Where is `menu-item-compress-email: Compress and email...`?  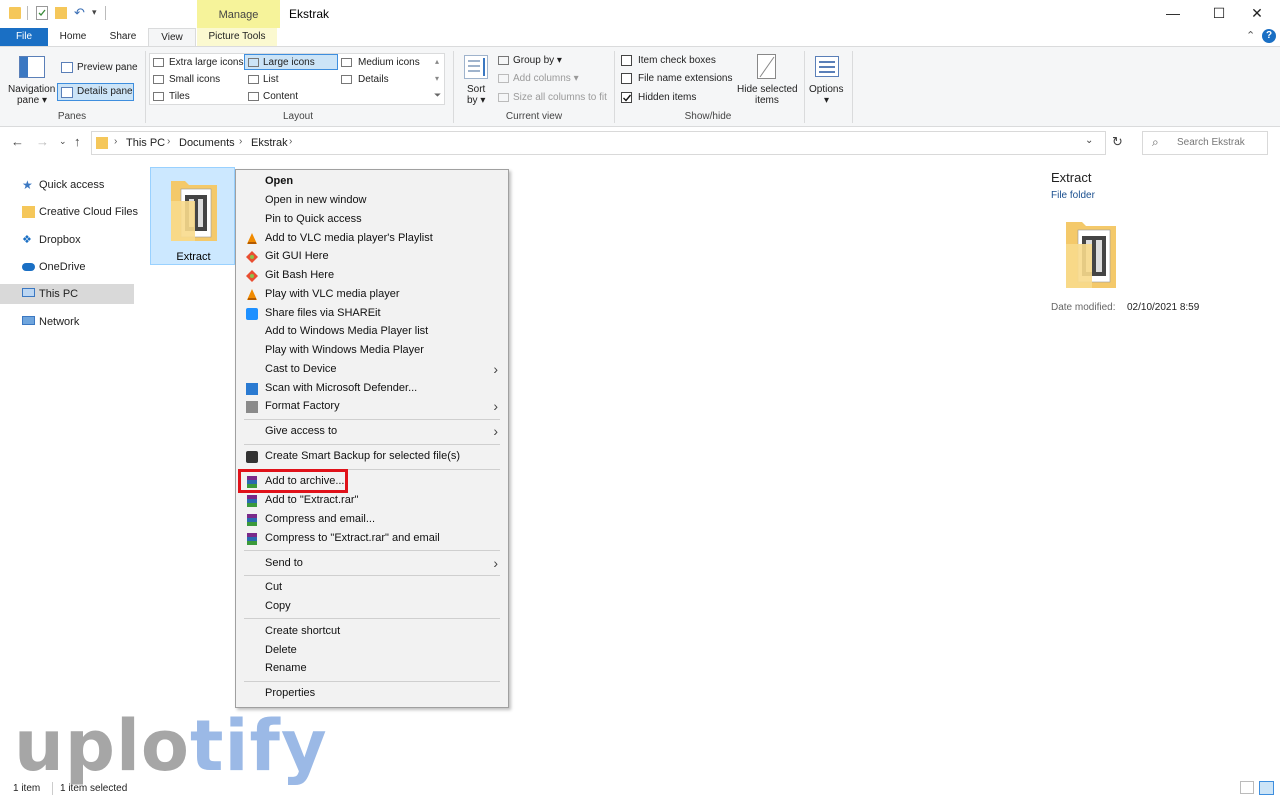
menu-item-compress-email: Compress and email... is located at coordinates (372, 520).